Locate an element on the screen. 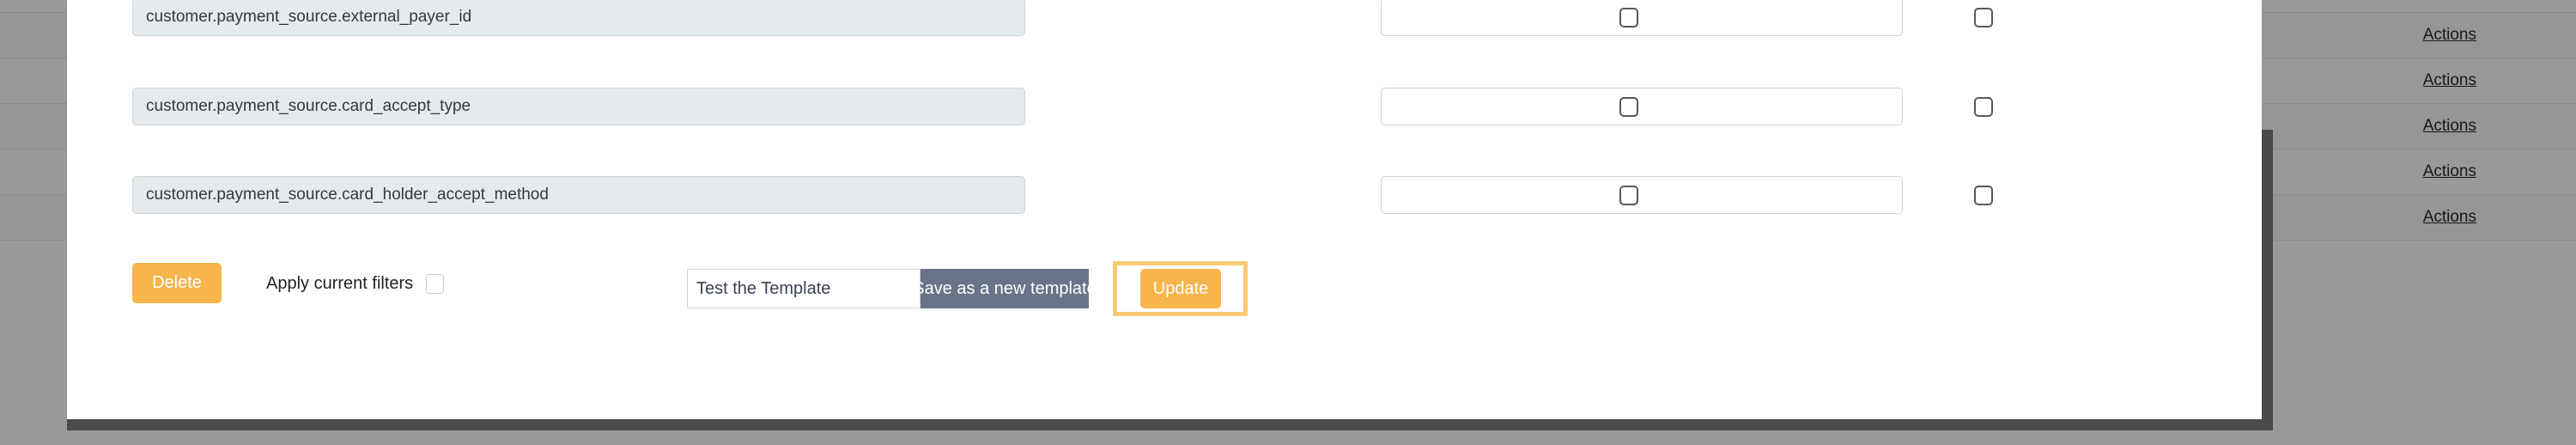 Image resolution: width=2576 pixels, height=445 pixels. field-name-label: customer.payment_source.card_accept_type is located at coordinates (578, 106).